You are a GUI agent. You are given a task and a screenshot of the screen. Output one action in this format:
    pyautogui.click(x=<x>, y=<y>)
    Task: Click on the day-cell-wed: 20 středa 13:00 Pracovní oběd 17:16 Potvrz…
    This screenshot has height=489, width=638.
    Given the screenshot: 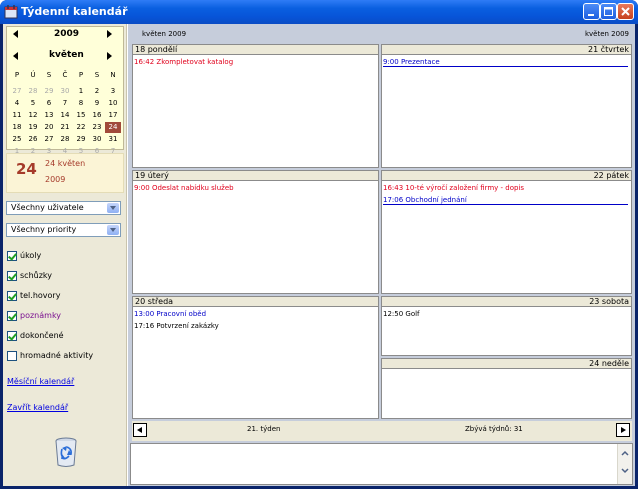 What is the action you would take?
    pyautogui.click(x=255, y=357)
    